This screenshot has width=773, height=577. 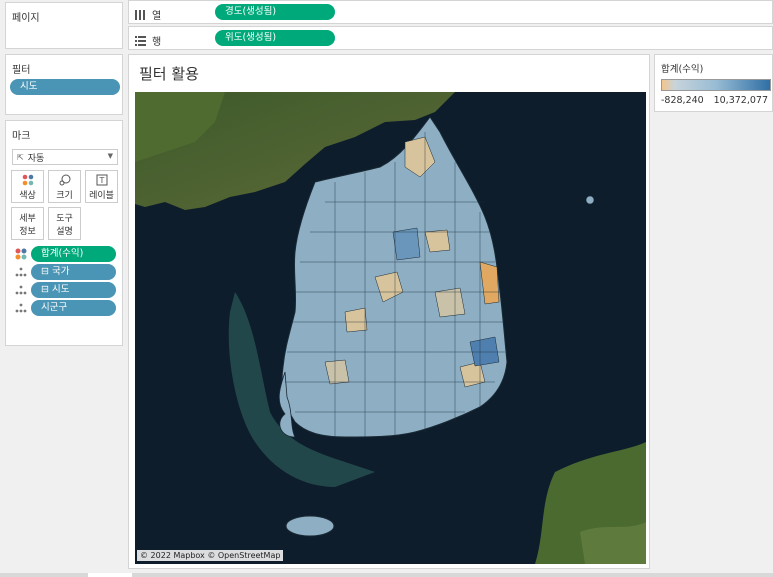 I want to click on mark-field-row: 합계(수익), so click(x=65, y=254).